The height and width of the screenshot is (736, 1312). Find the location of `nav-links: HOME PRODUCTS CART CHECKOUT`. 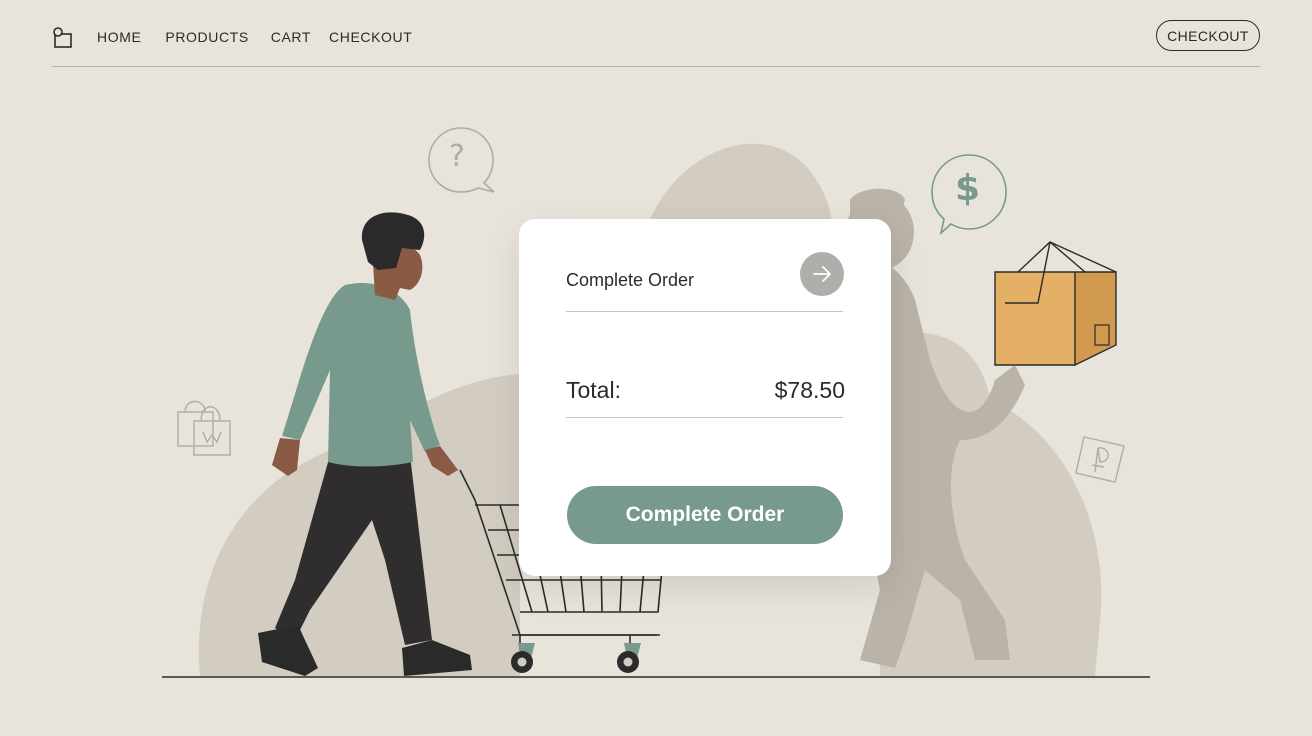

nav-links: HOME PRODUCTS CART CHECKOUT is located at coordinates (266, 37).